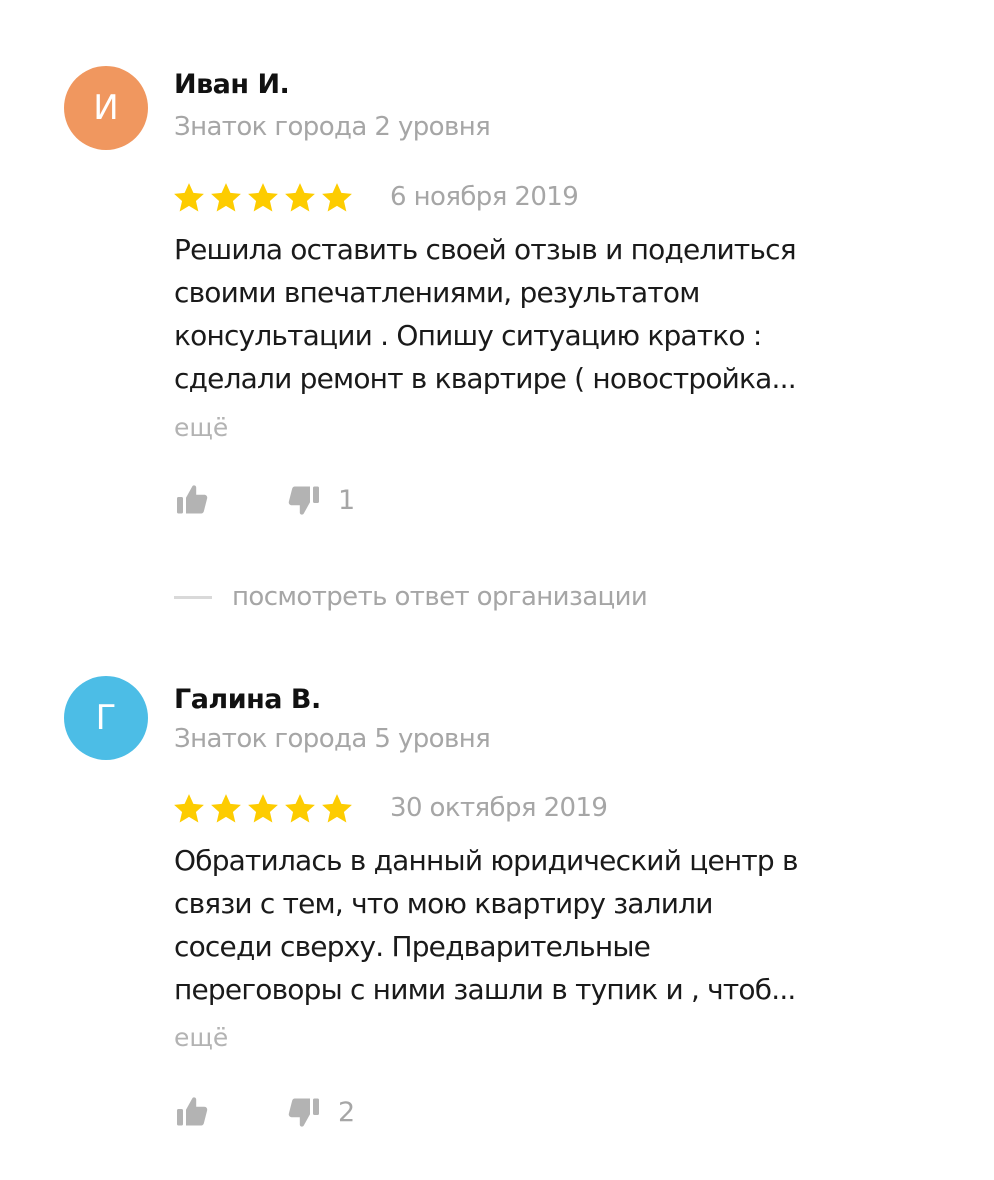 The image size is (994, 1180). Describe the element at coordinates (232, 84) in the screenshot. I see `author-name: Иван И.` at that location.